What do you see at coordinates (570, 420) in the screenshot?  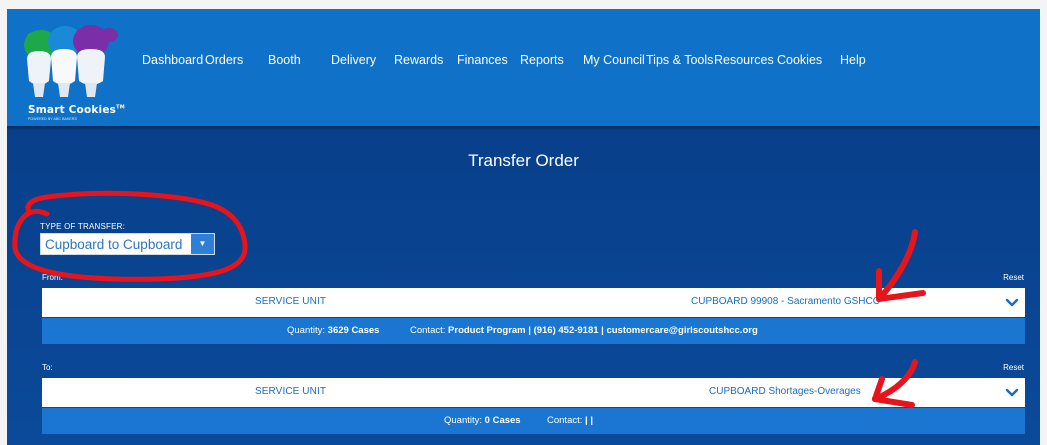 I see `to-contact: Contact: | |` at bounding box center [570, 420].